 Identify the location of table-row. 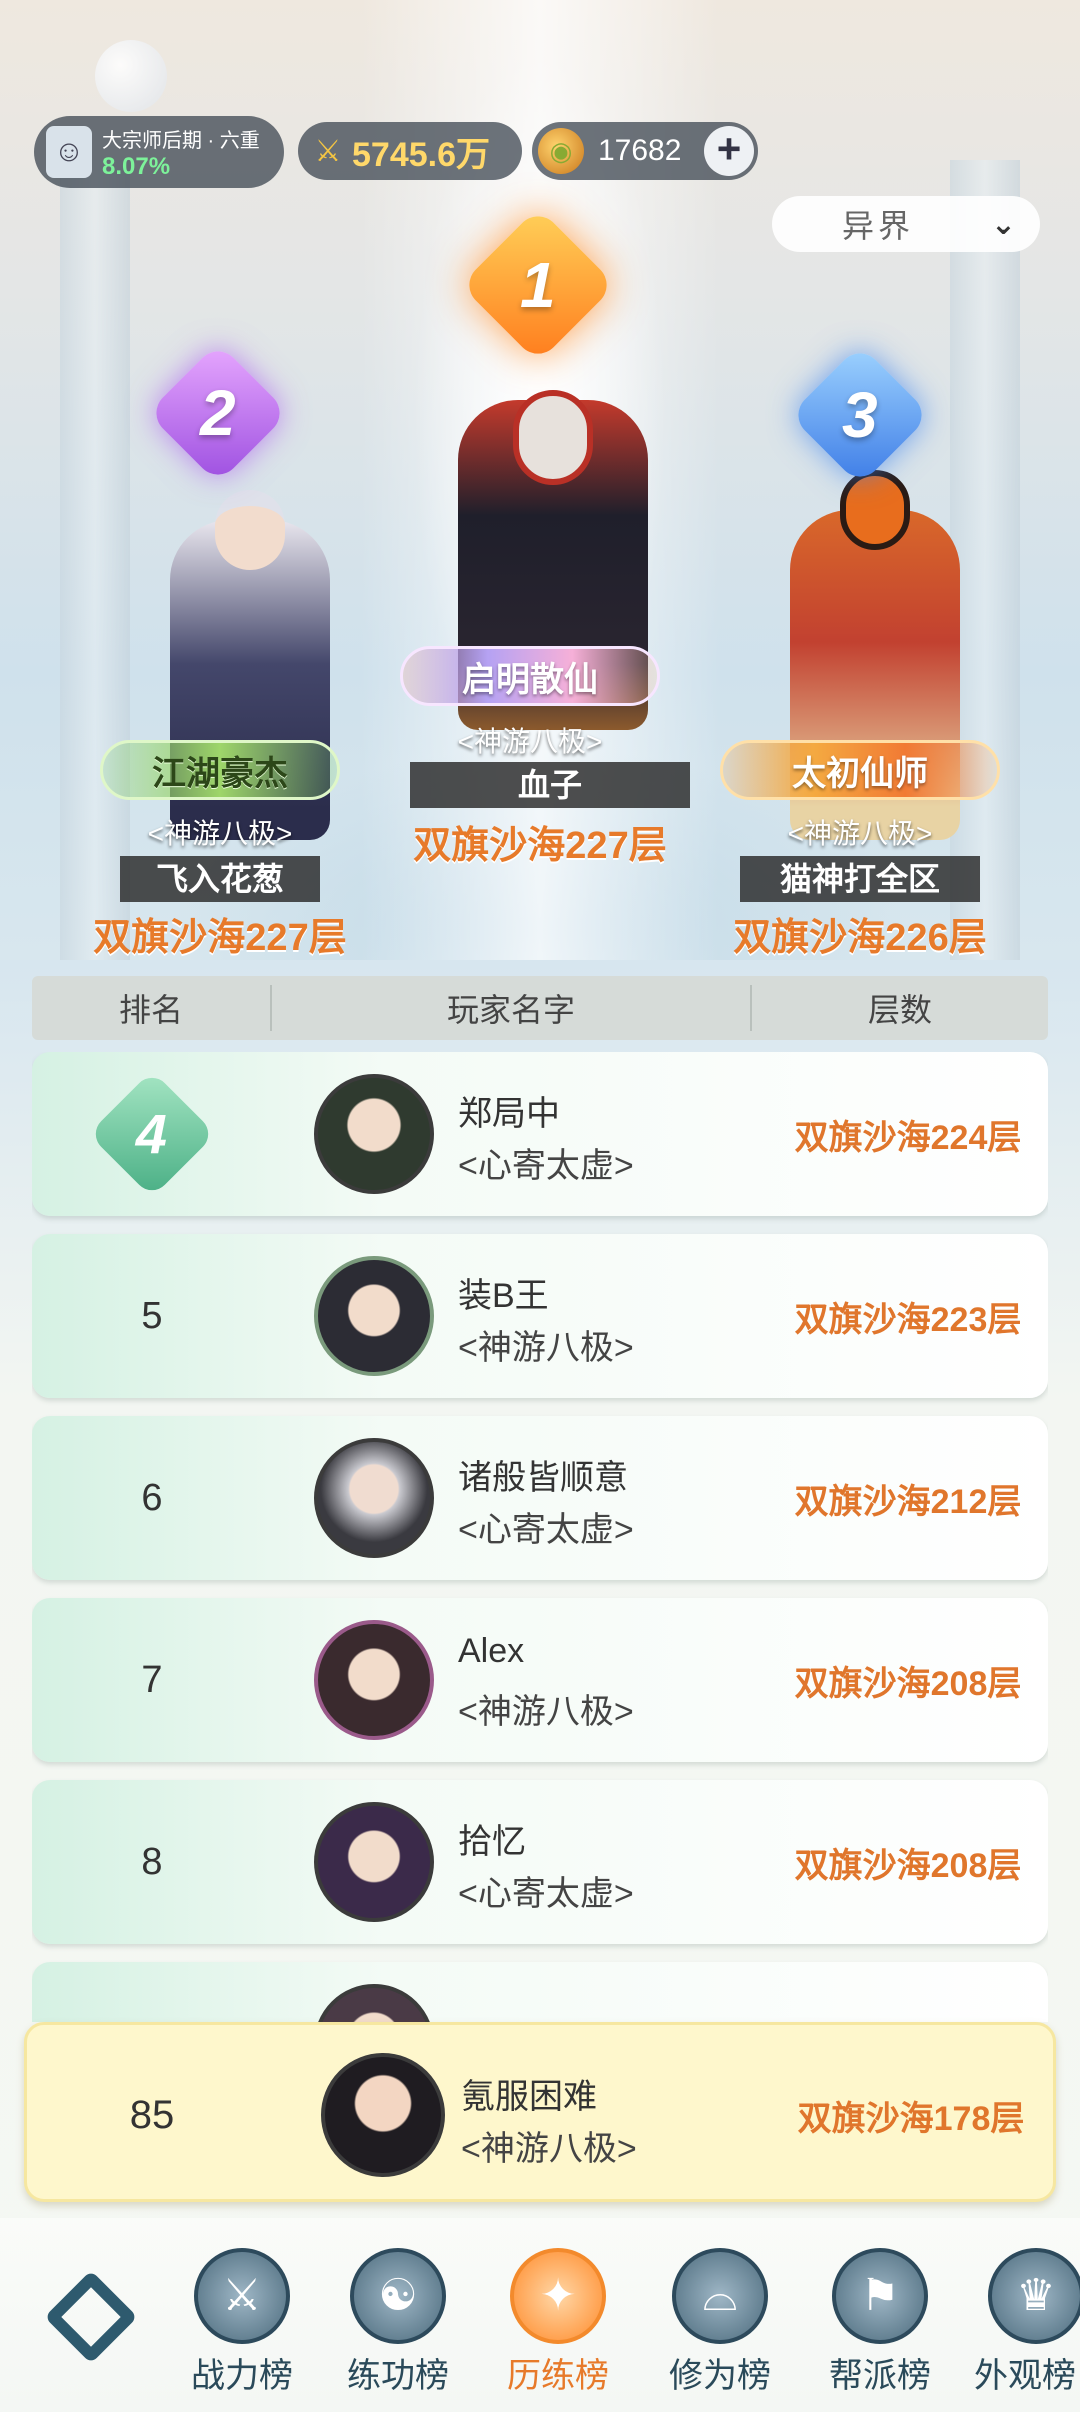
(540, 1992).